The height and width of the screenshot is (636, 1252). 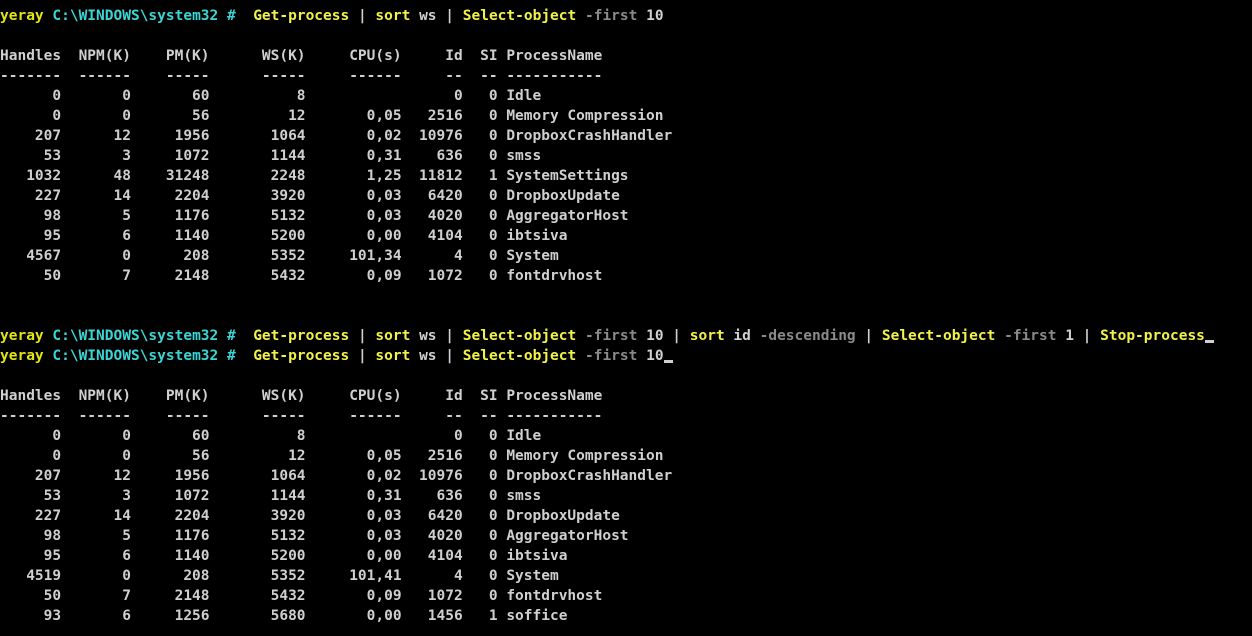 I want to click on table-row: 93 6 1256 5680 0,00 1456 1 soffice, so click(x=284, y=616).